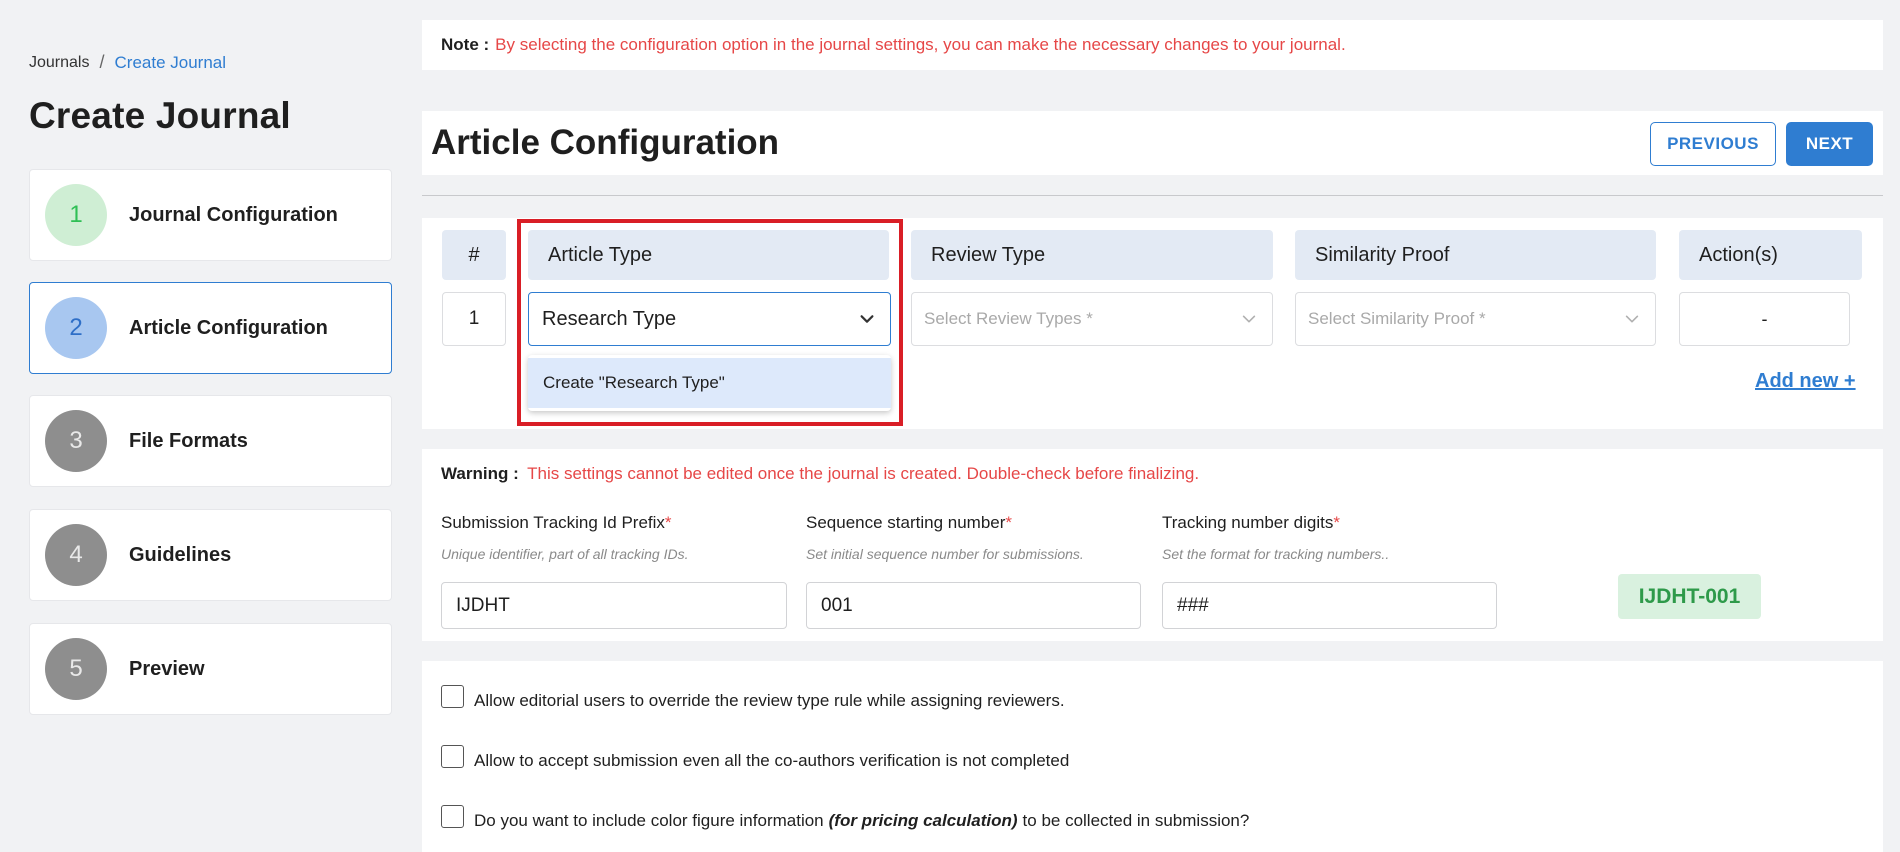  What do you see at coordinates (1764, 319) in the screenshot?
I see `row-action: -` at bounding box center [1764, 319].